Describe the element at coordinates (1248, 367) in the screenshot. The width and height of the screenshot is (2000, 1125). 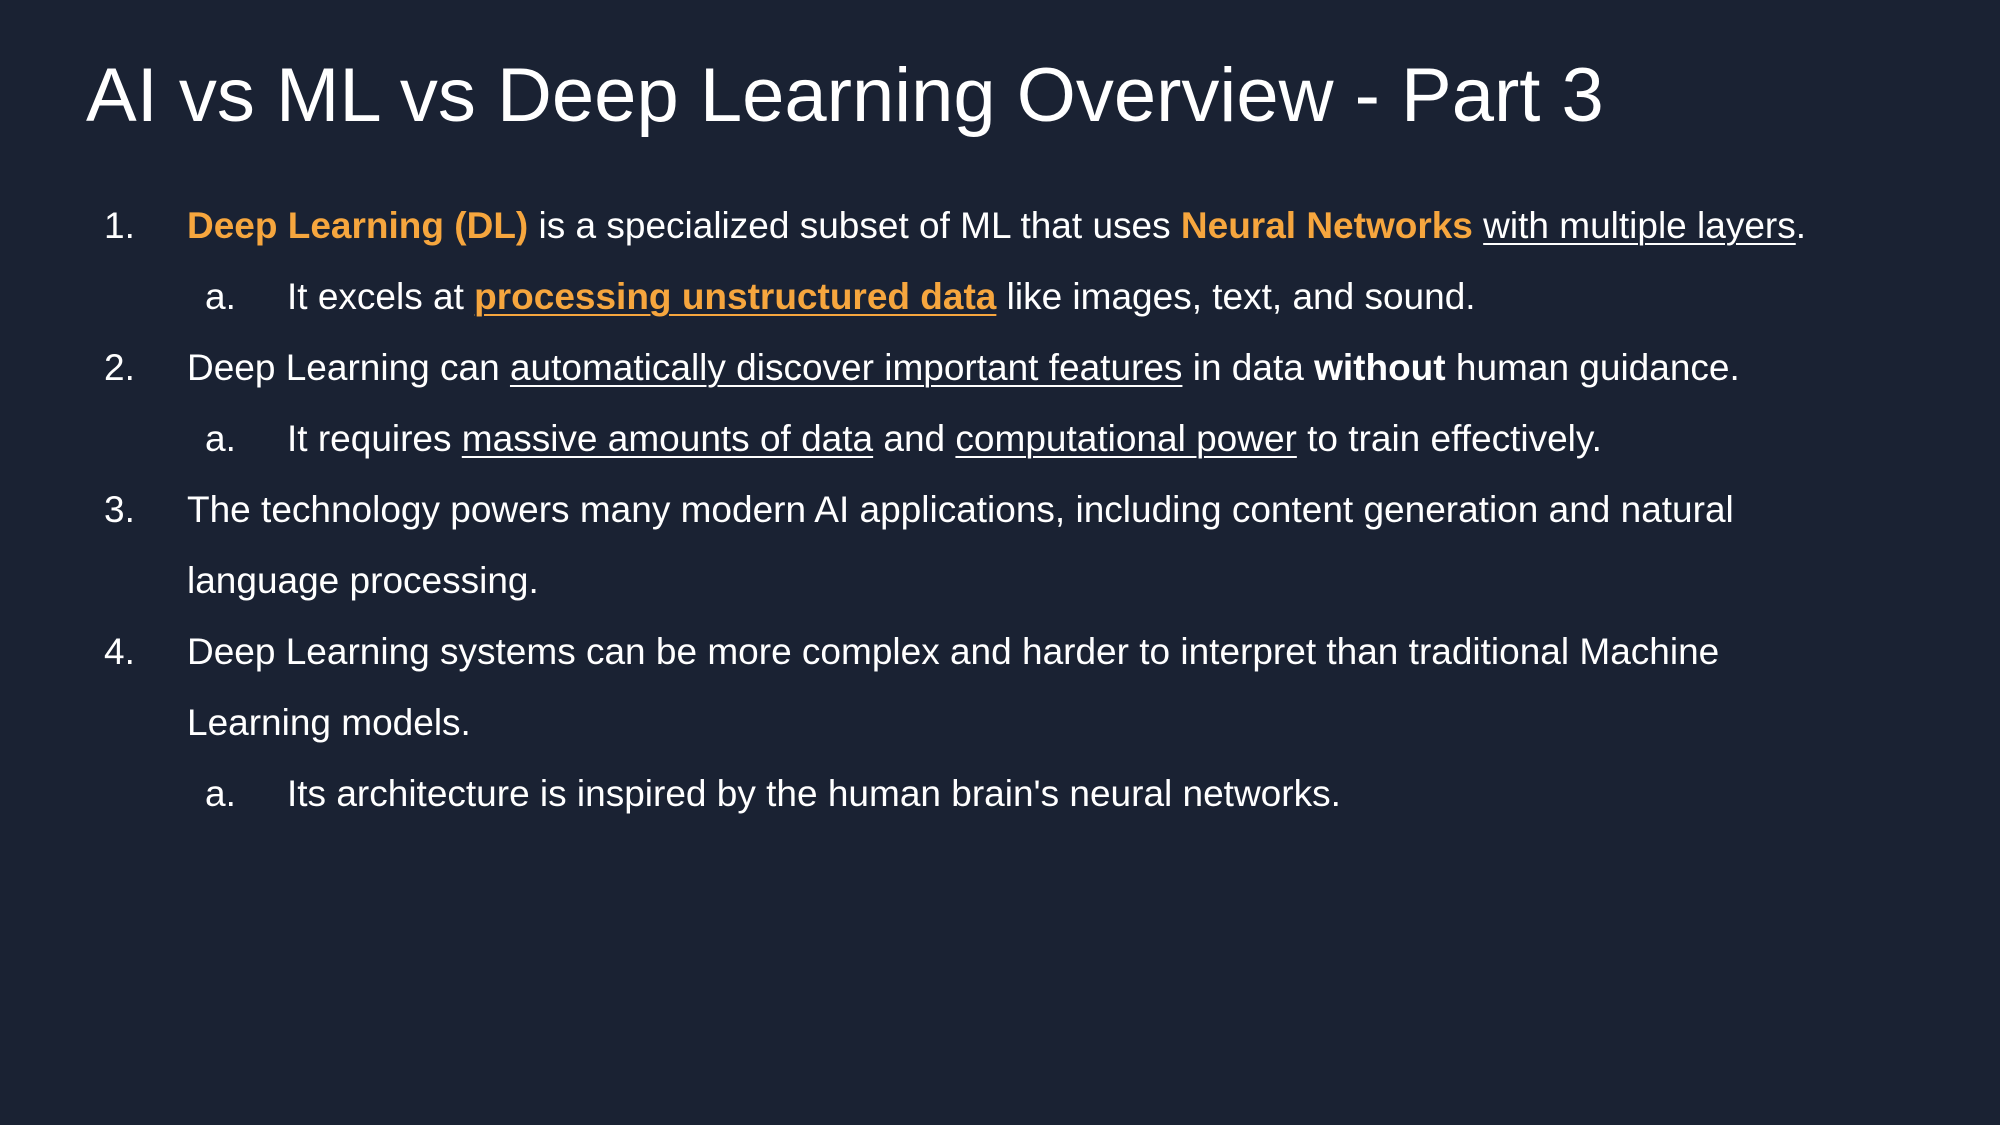
I see `text-segment: in data` at that location.